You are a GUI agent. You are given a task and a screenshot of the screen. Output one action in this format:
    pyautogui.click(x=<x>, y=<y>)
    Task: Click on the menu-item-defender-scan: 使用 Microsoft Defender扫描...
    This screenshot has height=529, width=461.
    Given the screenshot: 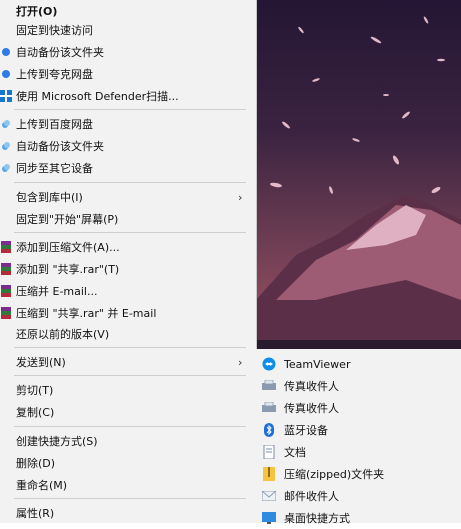 What is the action you would take?
    pyautogui.click(x=128, y=96)
    